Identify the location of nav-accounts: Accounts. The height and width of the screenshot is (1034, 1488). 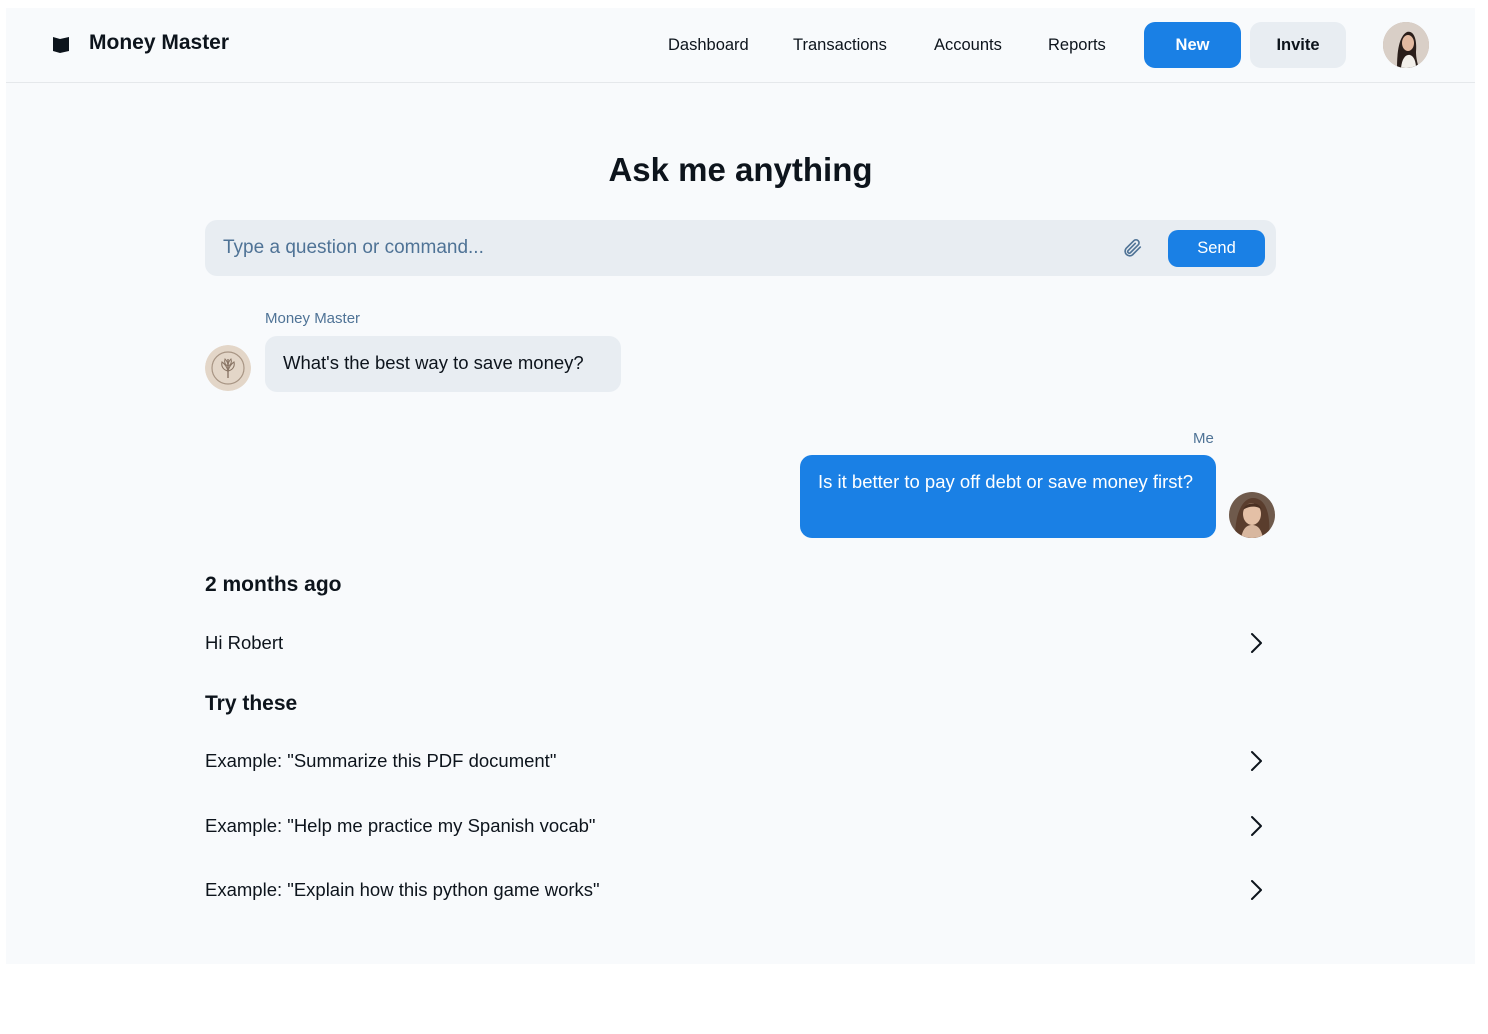
(968, 45).